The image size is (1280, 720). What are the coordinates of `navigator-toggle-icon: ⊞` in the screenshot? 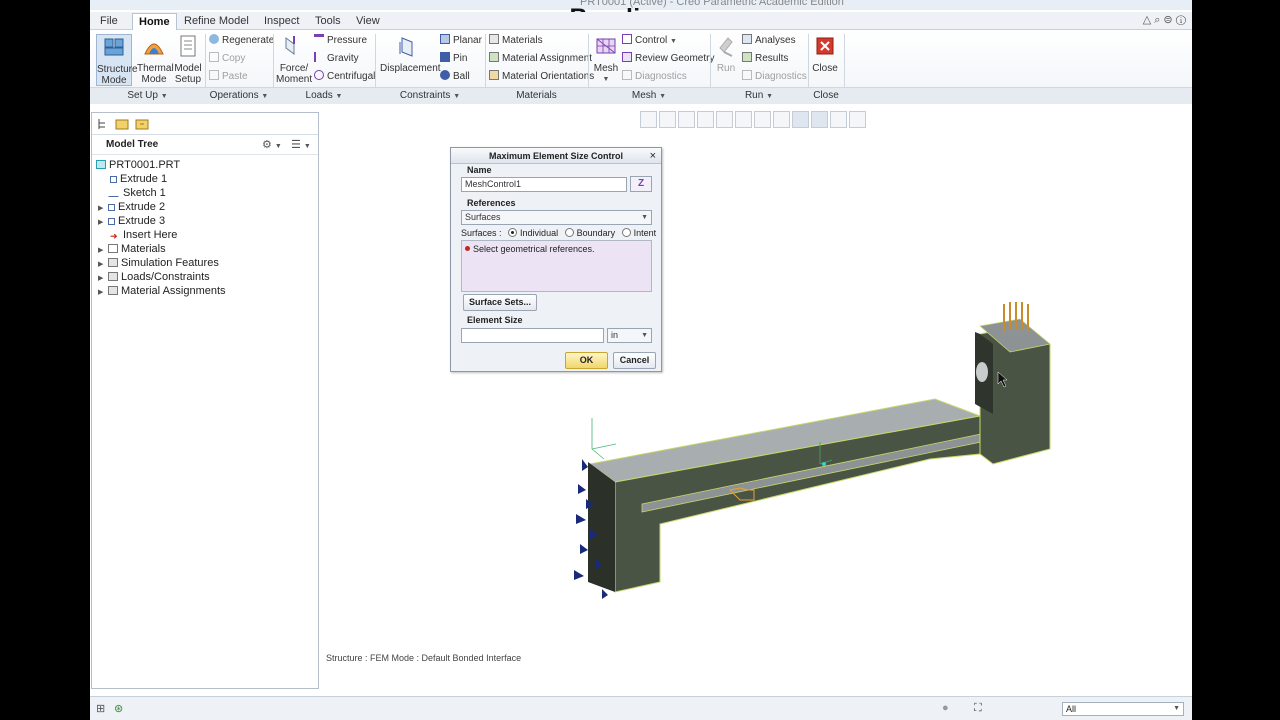 It's located at (100, 708).